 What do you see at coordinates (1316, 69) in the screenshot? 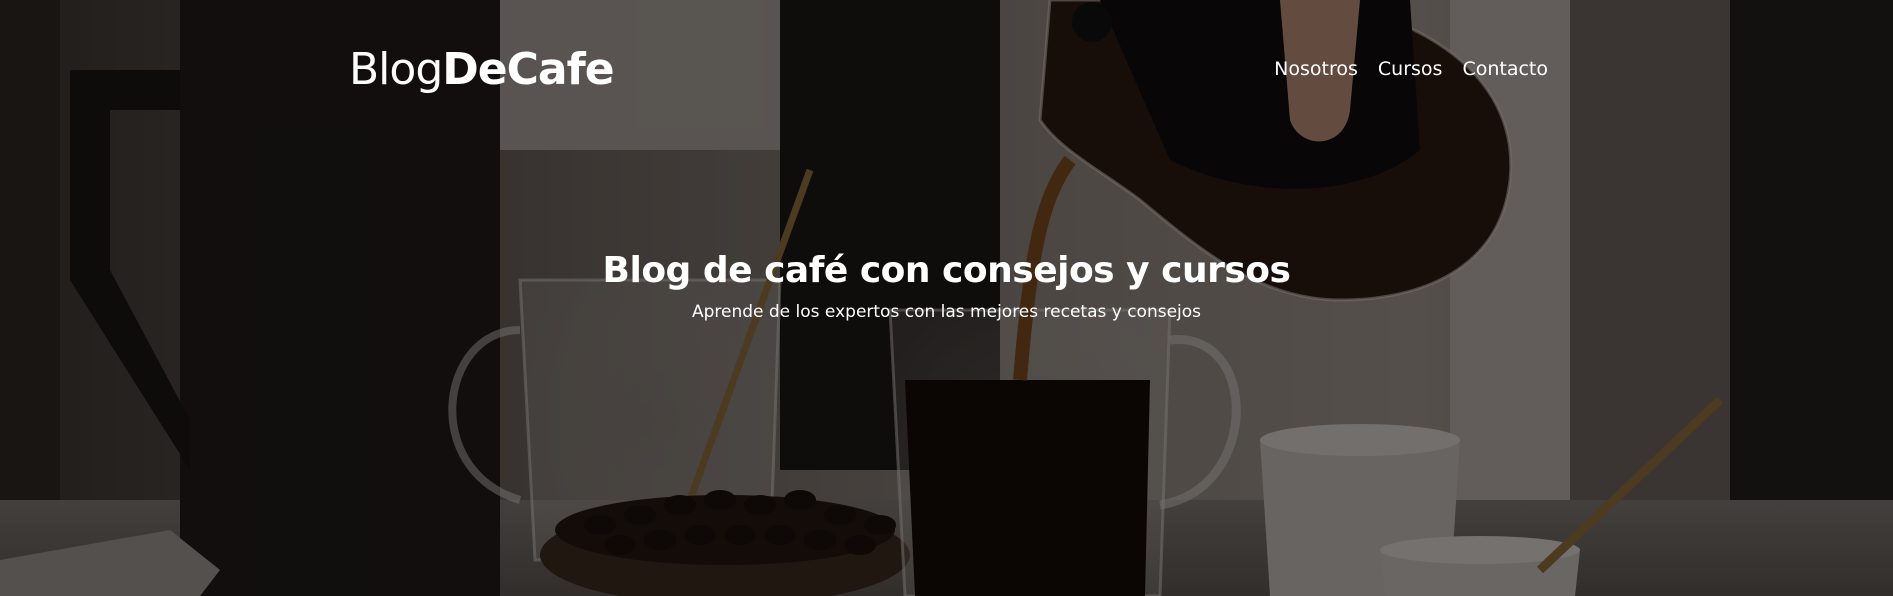
I see `nav-link-nosotros: Nosotros` at bounding box center [1316, 69].